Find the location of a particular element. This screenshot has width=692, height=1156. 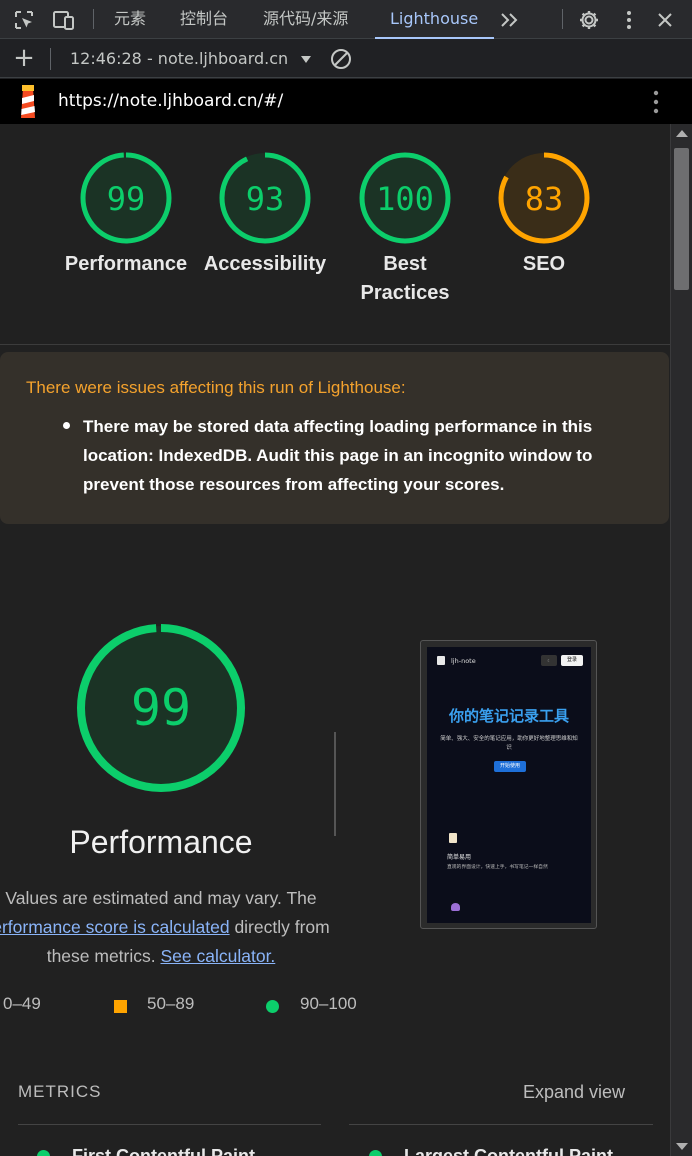

best-practices-label-line2: Practices is located at coordinates (405, 293).